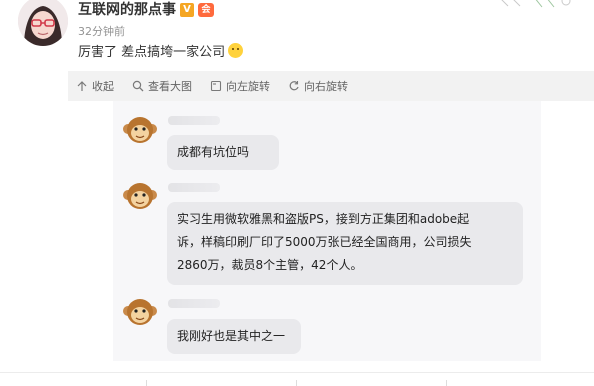 This screenshot has height=386, width=594. I want to click on member-badge: 会, so click(206, 10).